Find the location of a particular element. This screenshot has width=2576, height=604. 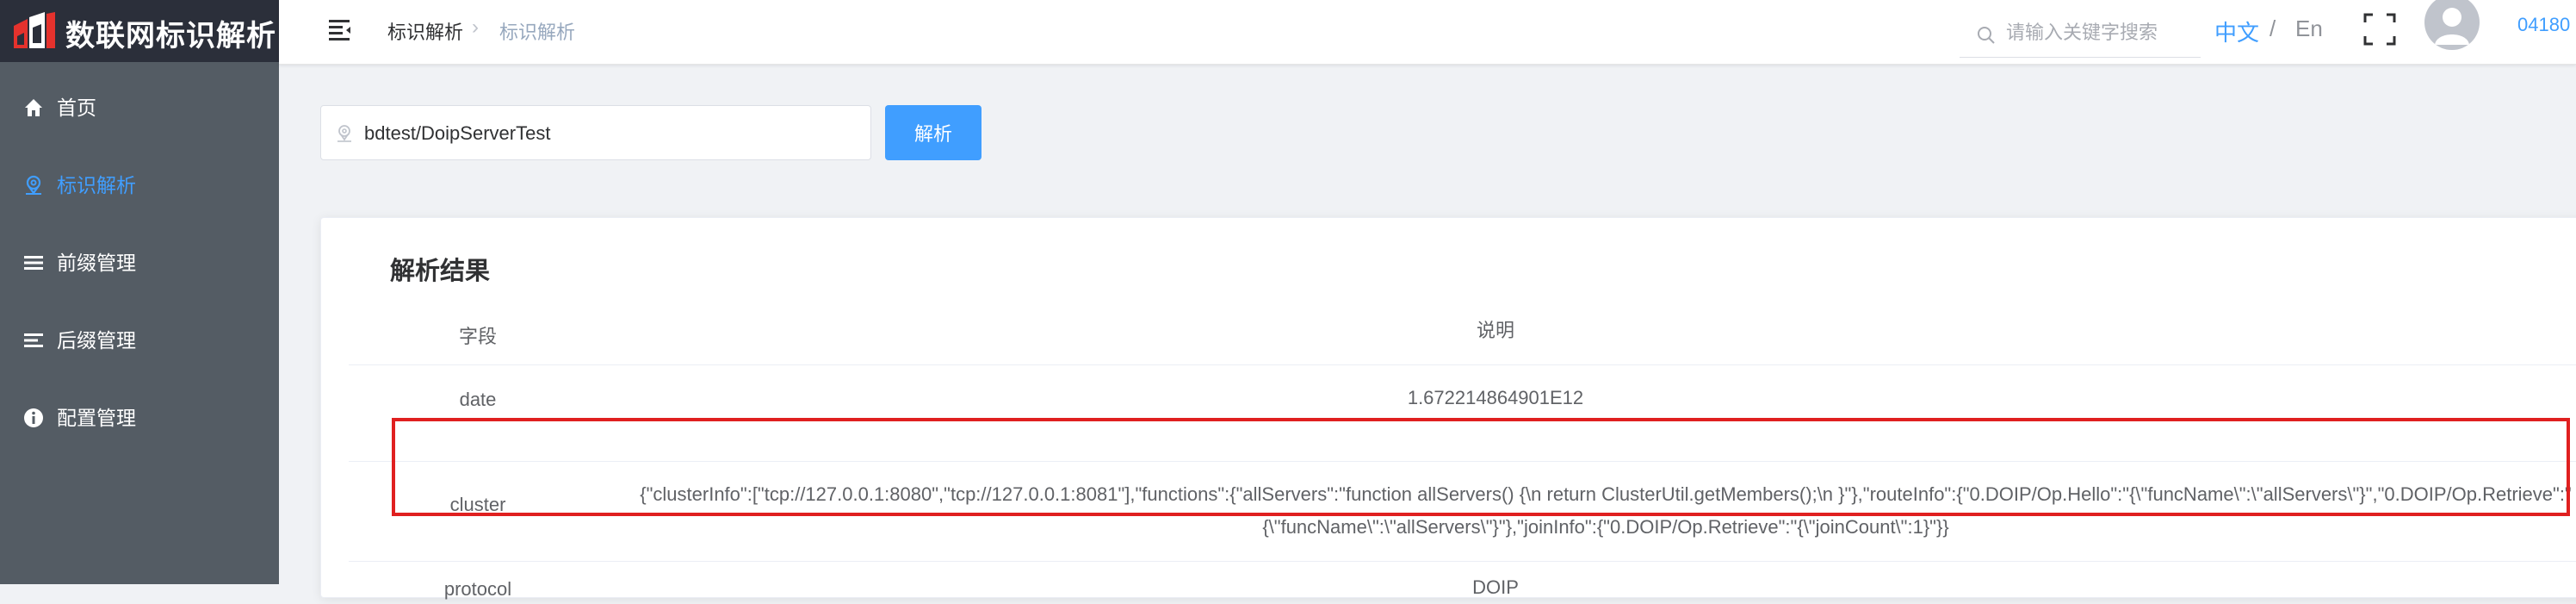

logo-icon is located at coordinates (35, 30).